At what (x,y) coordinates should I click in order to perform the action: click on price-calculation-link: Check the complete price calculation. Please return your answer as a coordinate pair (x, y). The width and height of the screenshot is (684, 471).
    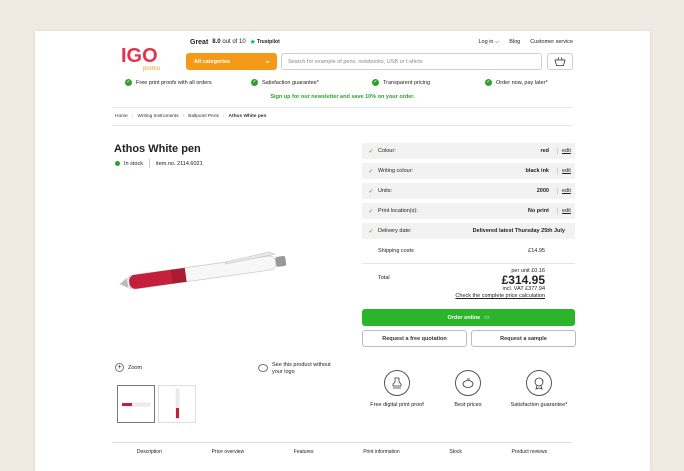
    Looking at the image, I should click on (500, 296).